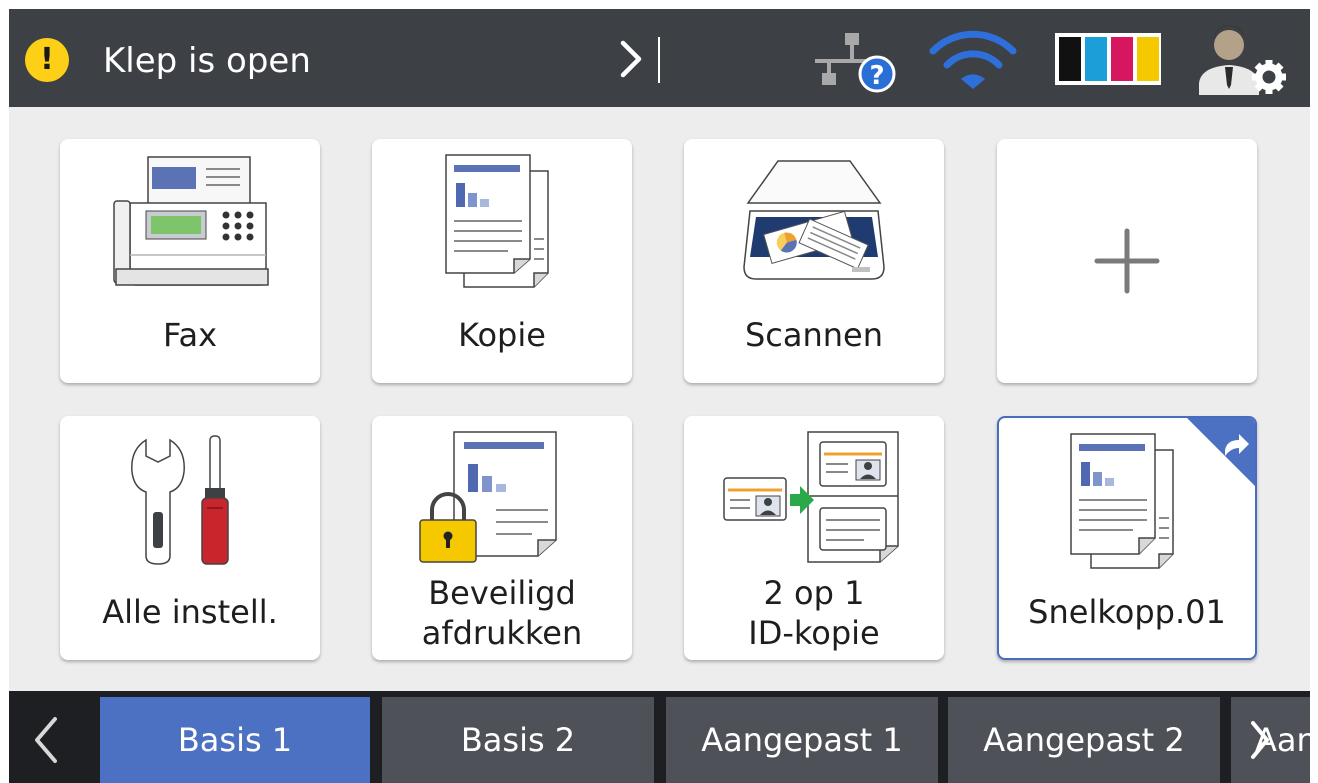 The height and width of the screenshot is (783, 1318). What do you see at coordinates (639, 59) in the screenshot?
I see `more-arrow-icon` at bounding box center [639, 59].